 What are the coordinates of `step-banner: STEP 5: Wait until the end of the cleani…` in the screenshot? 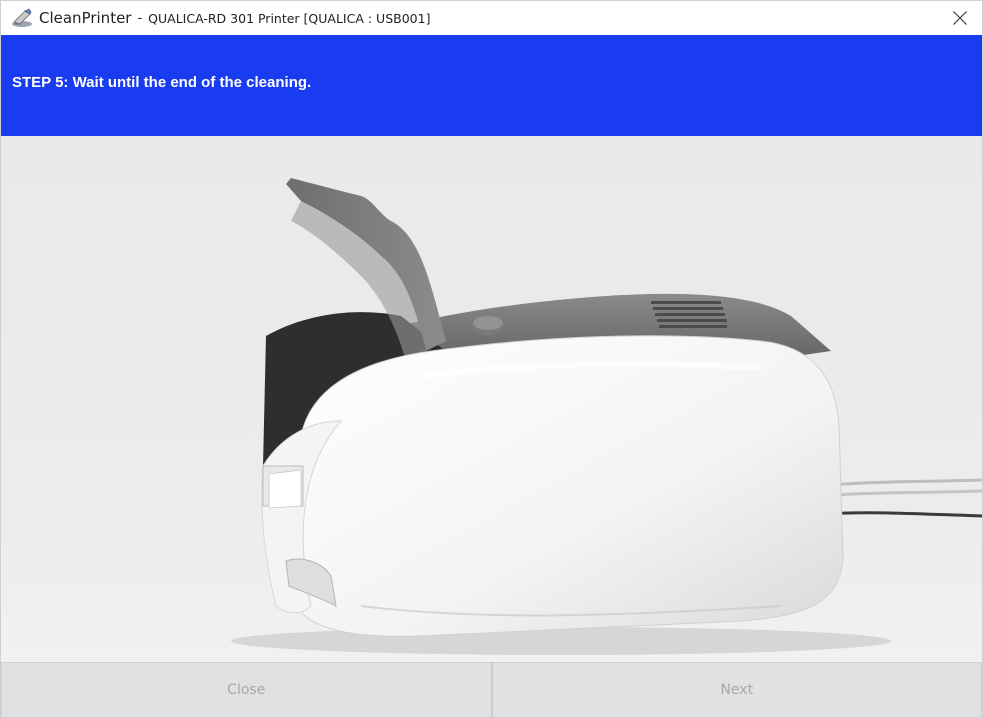 It's located at (491, 85).